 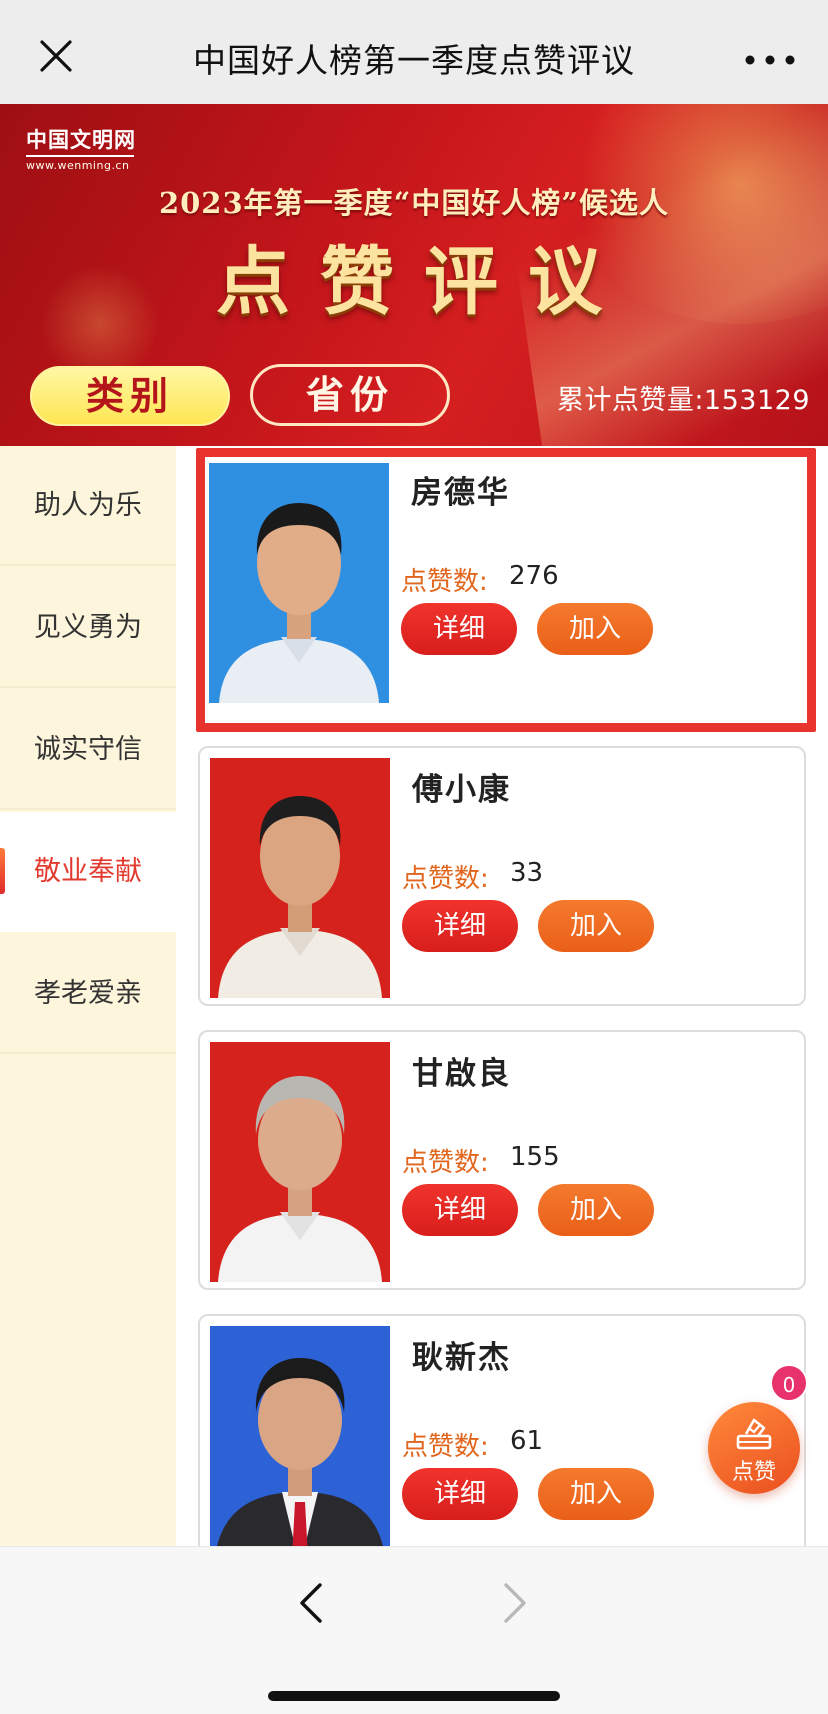 I want to click on vote-count-badge: 0, so click(x=789, y=1383).